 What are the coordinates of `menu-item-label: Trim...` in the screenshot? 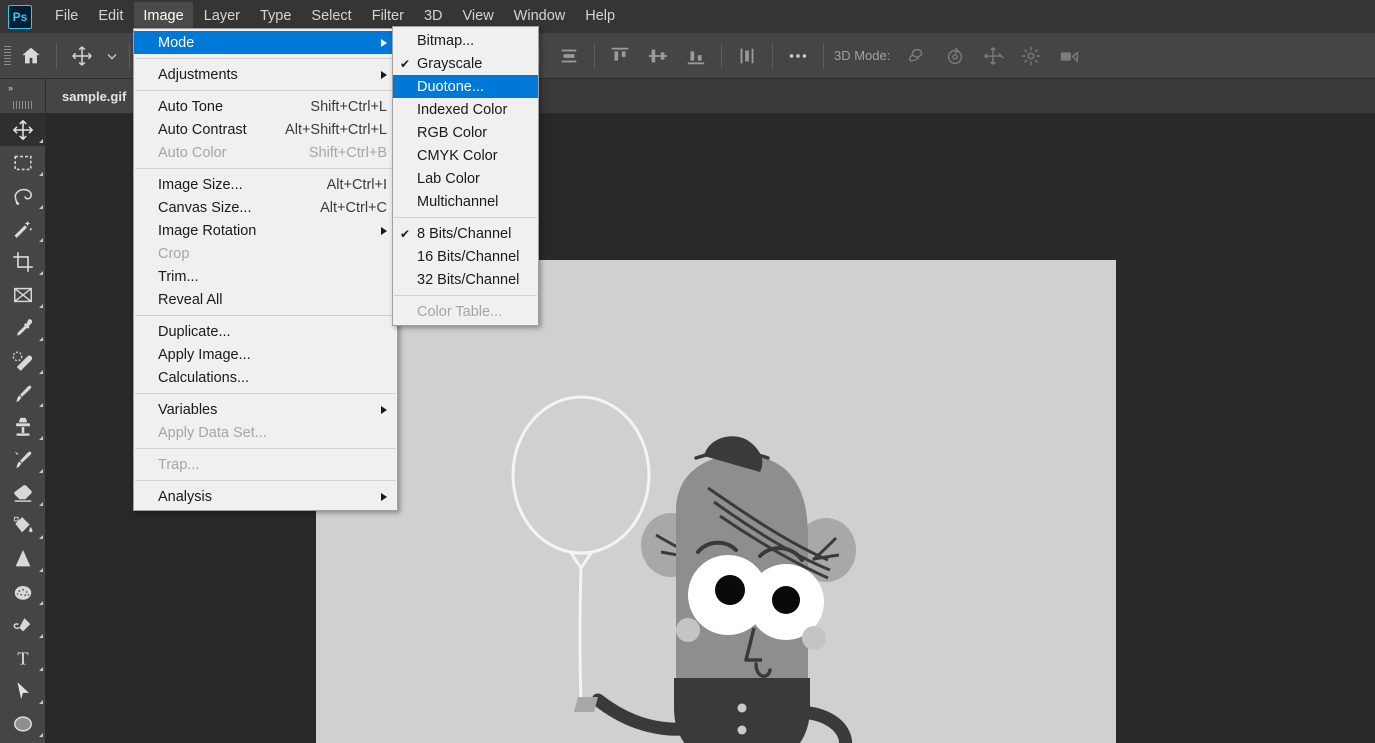 It's located at (178, 276).